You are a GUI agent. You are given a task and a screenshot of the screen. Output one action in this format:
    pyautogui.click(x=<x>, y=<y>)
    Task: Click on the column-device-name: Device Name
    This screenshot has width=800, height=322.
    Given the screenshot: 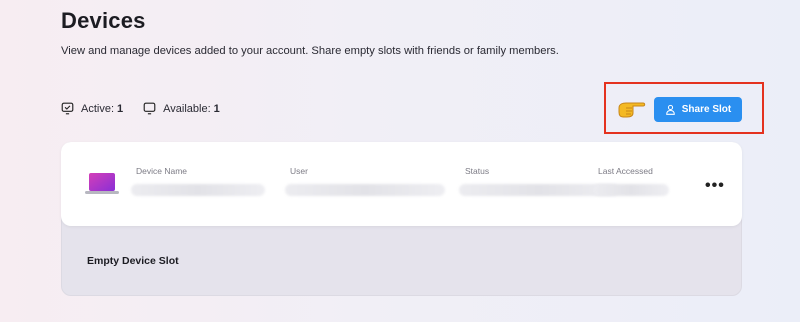 What is the action you would take?
    pyautogui.click(x=162, y=171)
    